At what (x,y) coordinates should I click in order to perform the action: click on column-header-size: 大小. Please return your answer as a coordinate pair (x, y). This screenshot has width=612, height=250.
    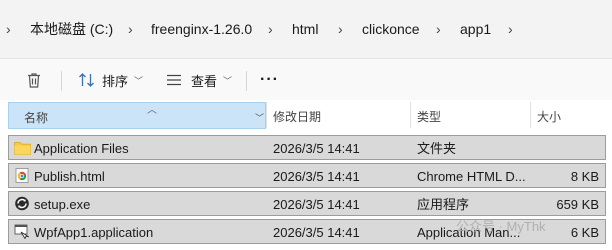
    Looking at the image, I should click on (549, 116).